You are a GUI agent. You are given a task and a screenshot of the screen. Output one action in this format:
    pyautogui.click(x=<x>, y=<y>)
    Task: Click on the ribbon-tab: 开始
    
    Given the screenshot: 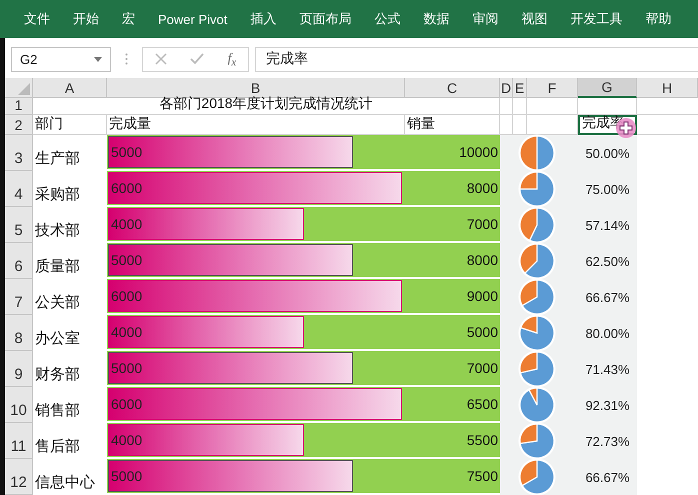 What is the action you would take?
    pyautogui.click(x=86, y=19)
    